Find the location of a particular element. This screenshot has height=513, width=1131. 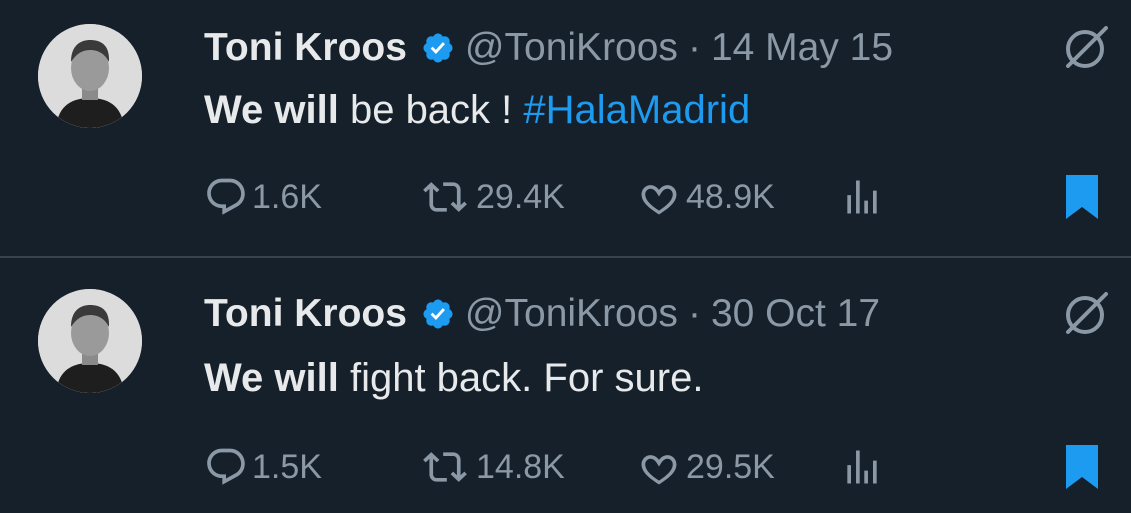

tweet-header: Toni Kroos @ToniKroos · 30 Oct 17 is located at coordinates (542, 314).